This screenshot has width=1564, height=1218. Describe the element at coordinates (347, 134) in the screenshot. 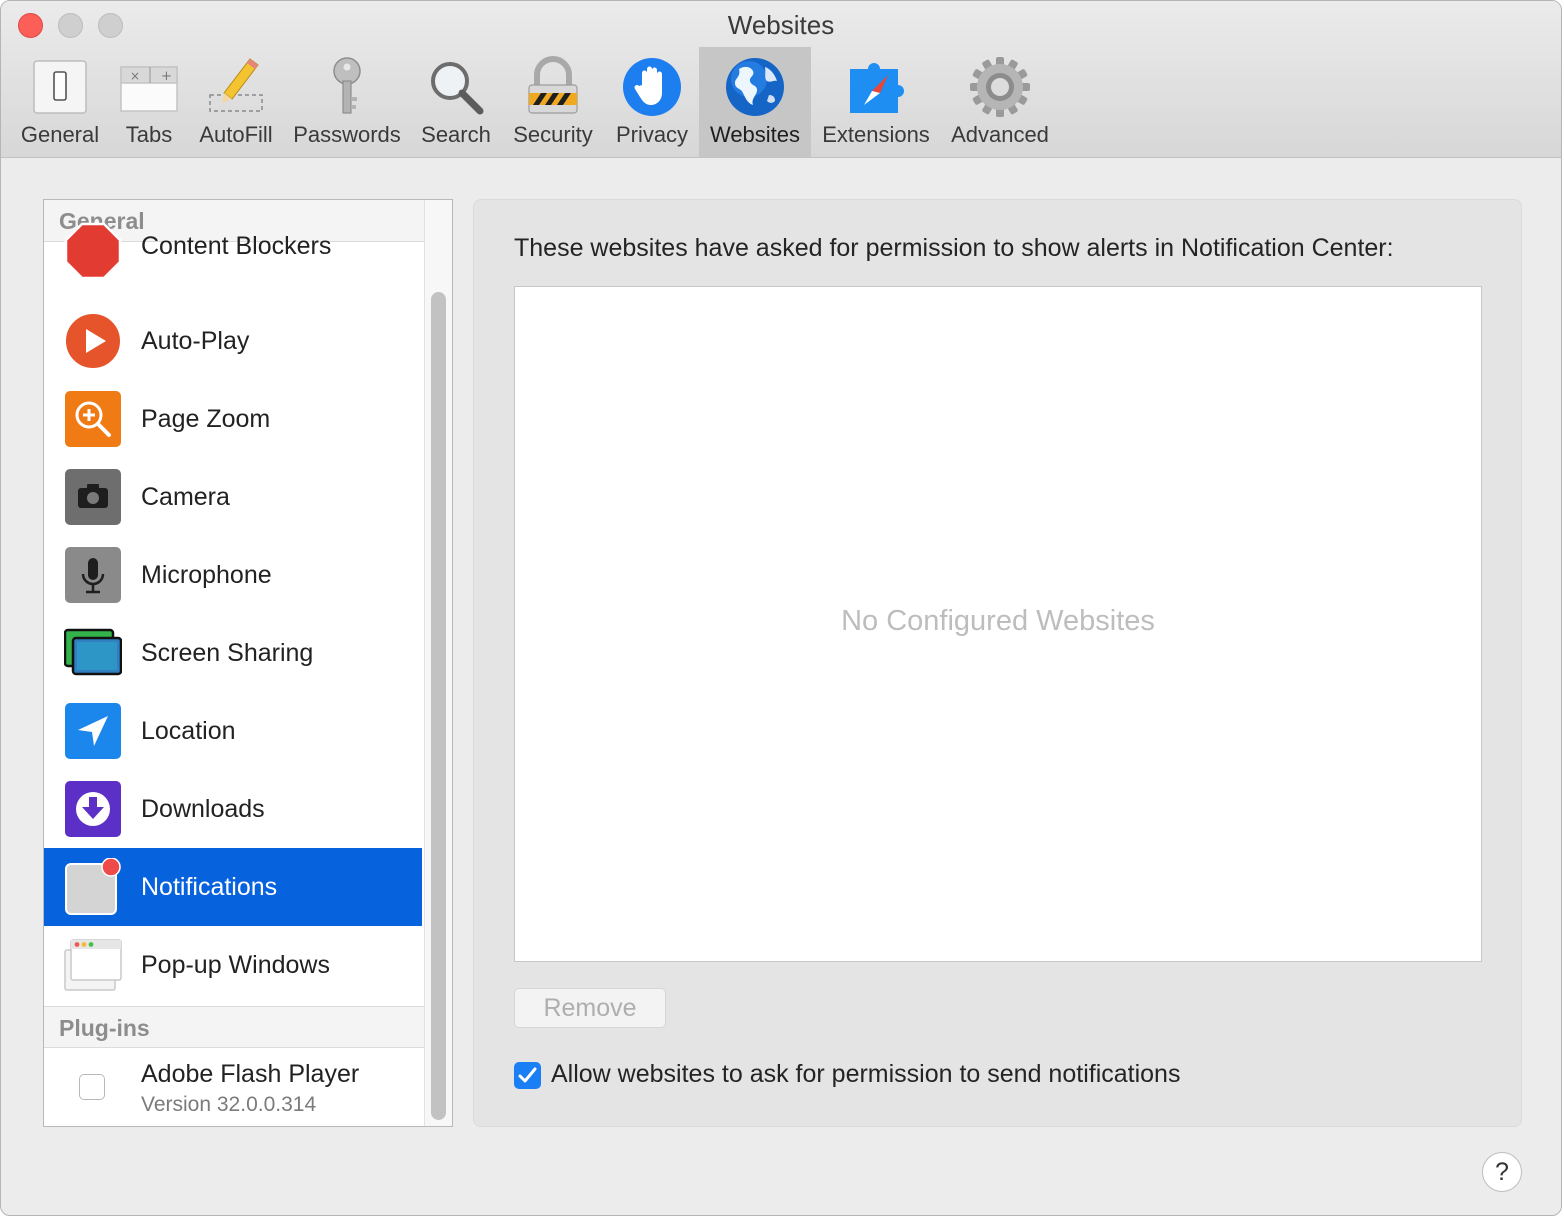

I see `toolbar-label: Passwords` at that location.